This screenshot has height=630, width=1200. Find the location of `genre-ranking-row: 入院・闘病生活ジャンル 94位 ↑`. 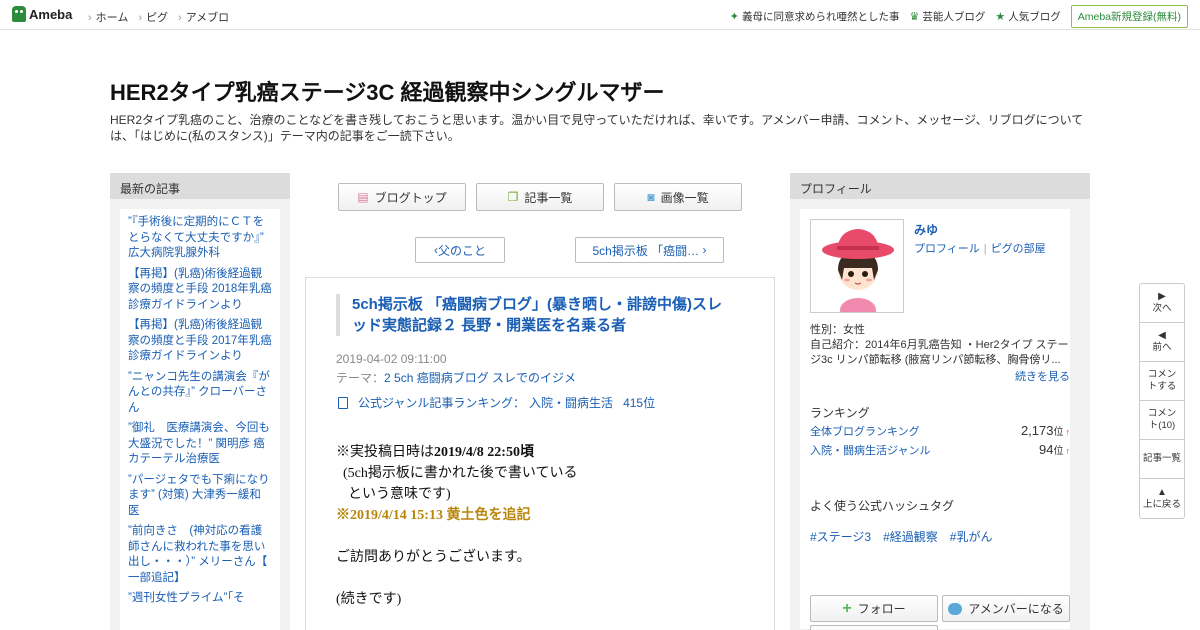

genre-ranking-row: 入院・闘病生活ジャンル 94位 ↑ is located at coordinates (940, 450).